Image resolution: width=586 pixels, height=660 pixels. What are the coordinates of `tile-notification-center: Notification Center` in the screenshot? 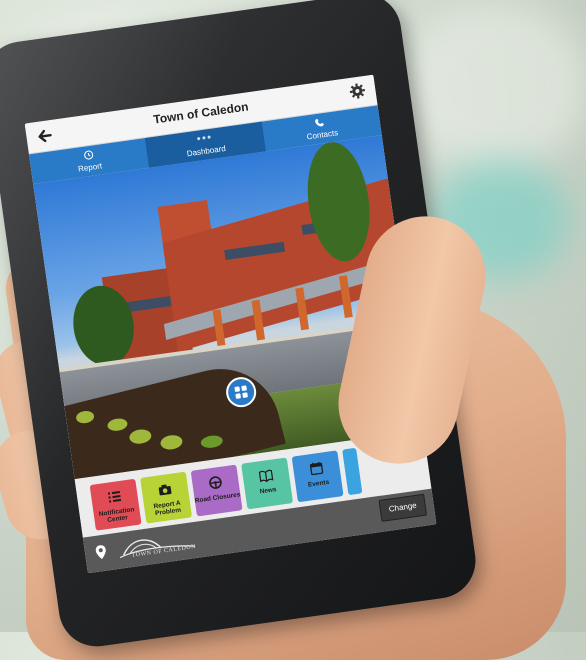 It's located at (116, 505).